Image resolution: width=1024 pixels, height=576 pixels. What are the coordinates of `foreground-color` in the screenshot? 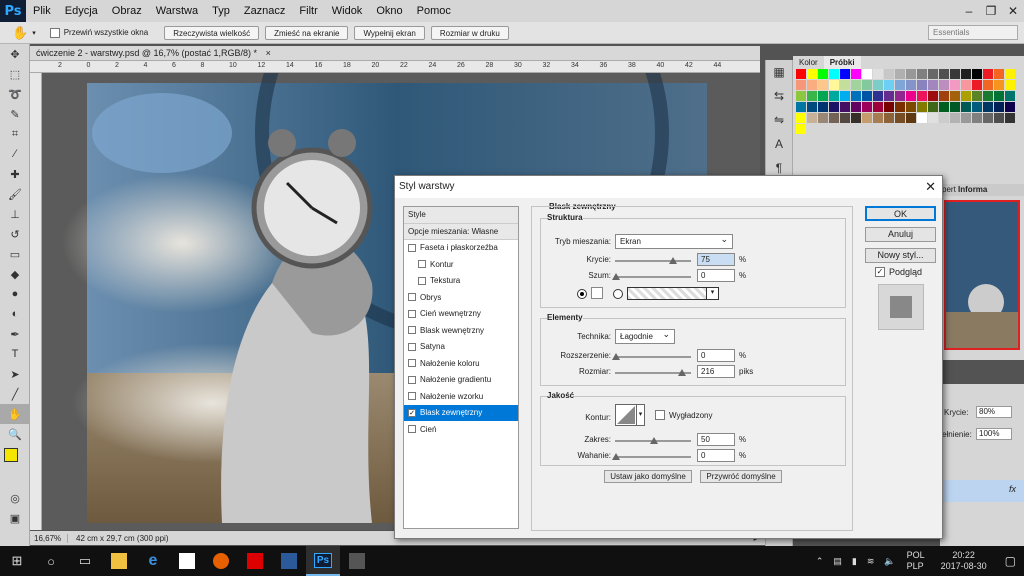 It's located at (11, 455).